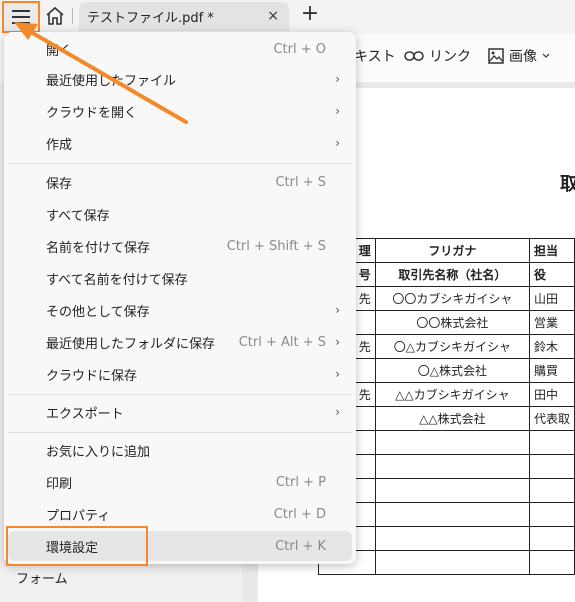  I want to click on link-icon, so click(414, 56).